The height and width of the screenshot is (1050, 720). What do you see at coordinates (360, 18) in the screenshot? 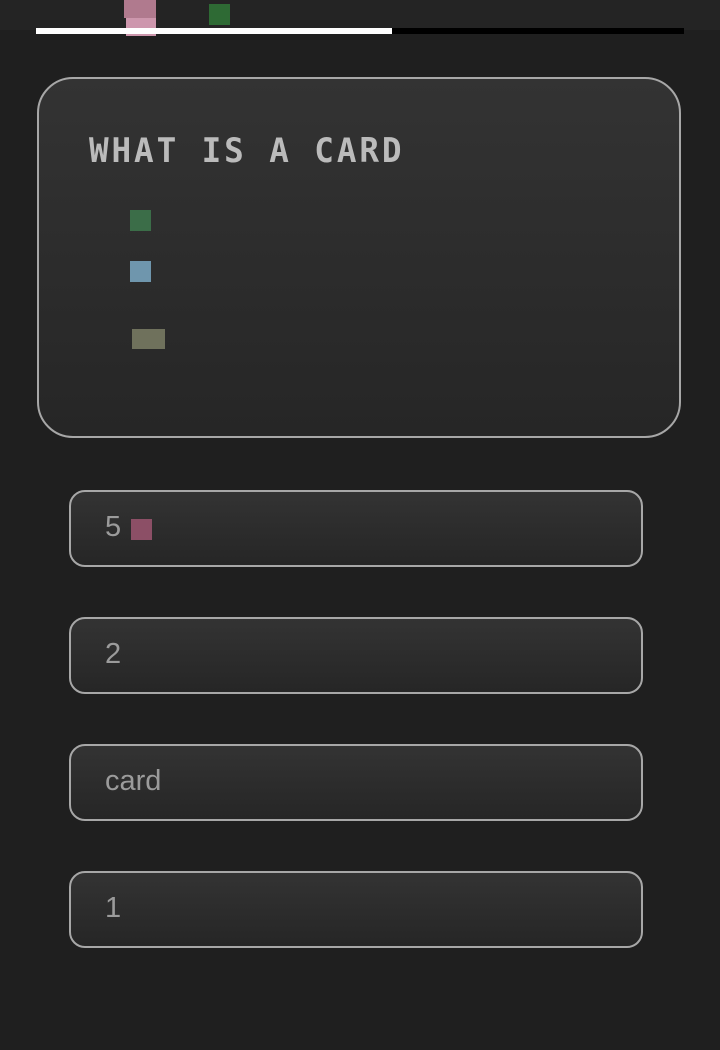
I see `top-strip` at bounding box center [360, 18].